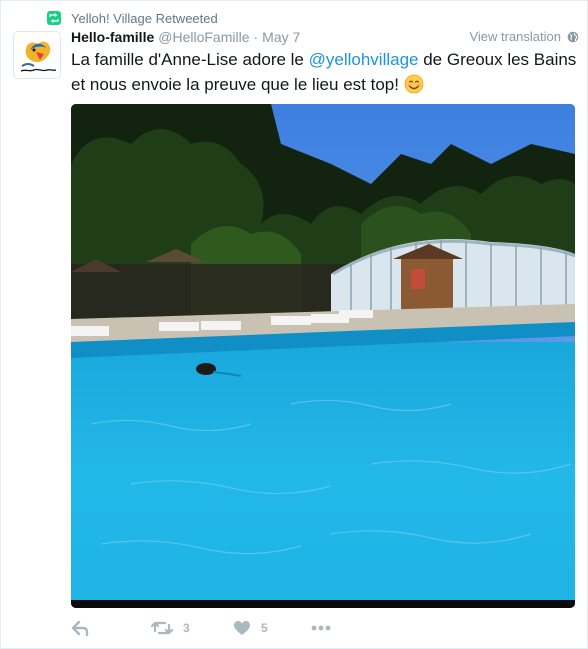 The width and height of the screenshot is (588, 649). Describe the element at coordinates (112, 37) in the screenshot. I see `author-fullname: Hello-famille` at that location.